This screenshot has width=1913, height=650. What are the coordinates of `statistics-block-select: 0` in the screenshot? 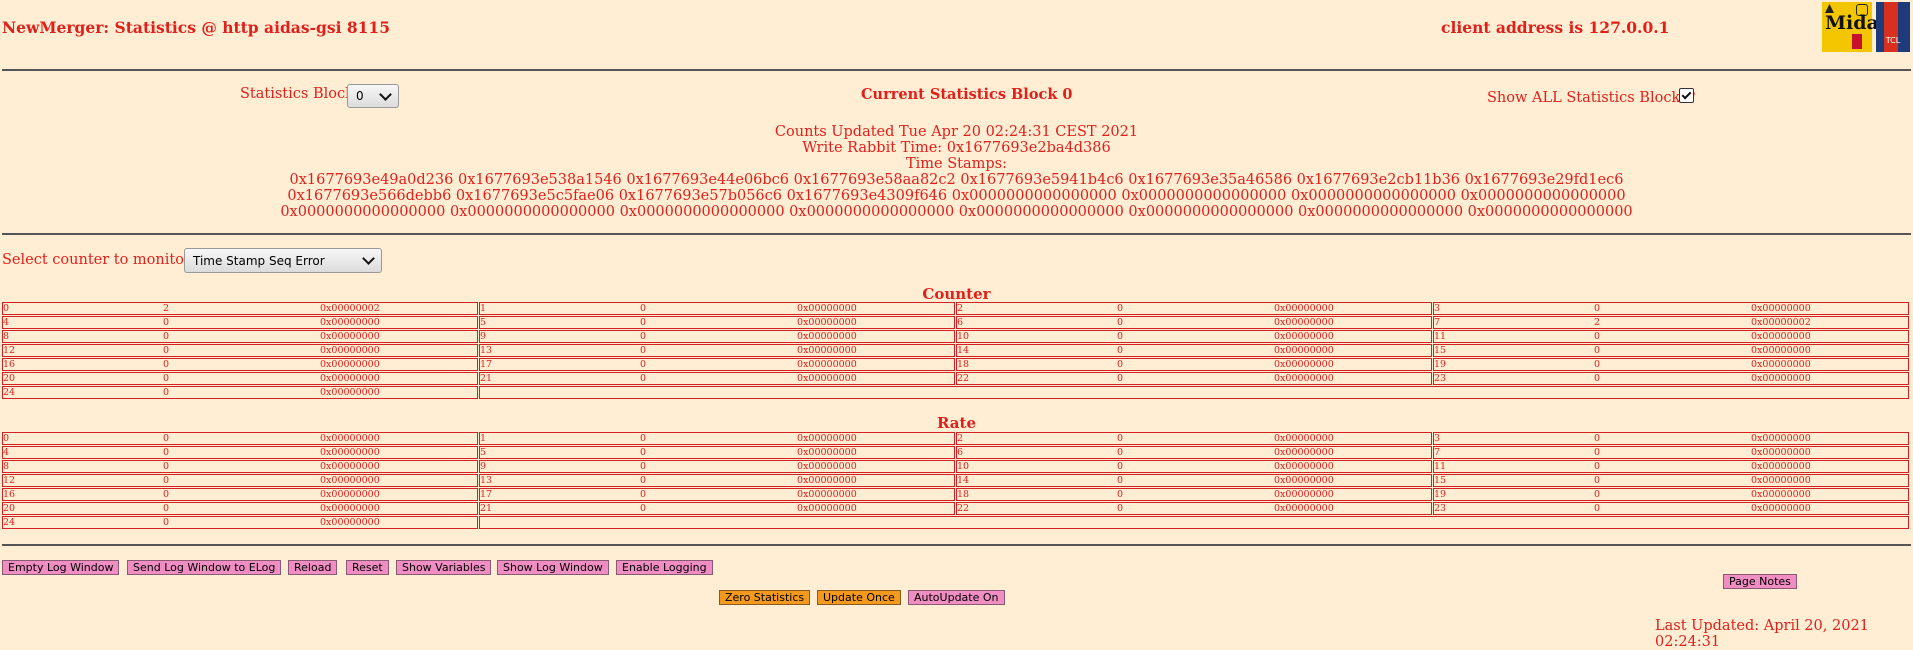 It's located at (373, 96).